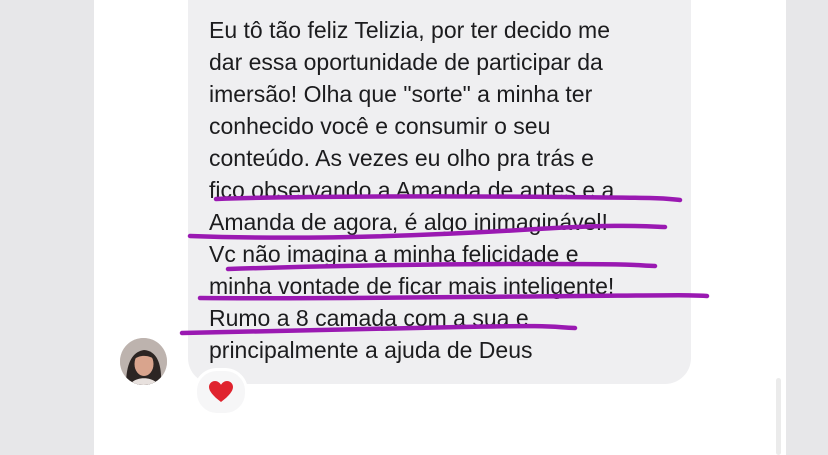 This screenshot has height=455, width=828. I want to click on message-line: dar essa oportunidade de participar da, so click(406, 62).